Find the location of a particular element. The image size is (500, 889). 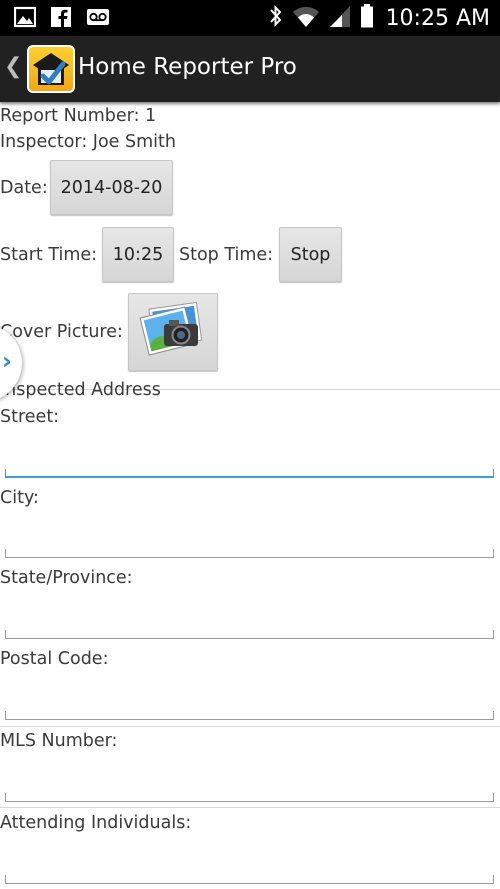

city-input is located at coordinates (249, 535).